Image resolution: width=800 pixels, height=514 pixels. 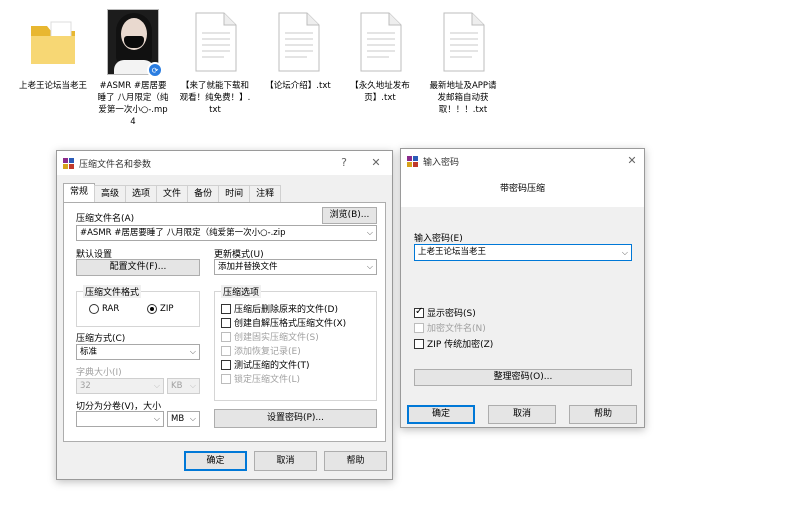 I want to click on password-dialog-title: 输入密码, so click(x=441, y=162).